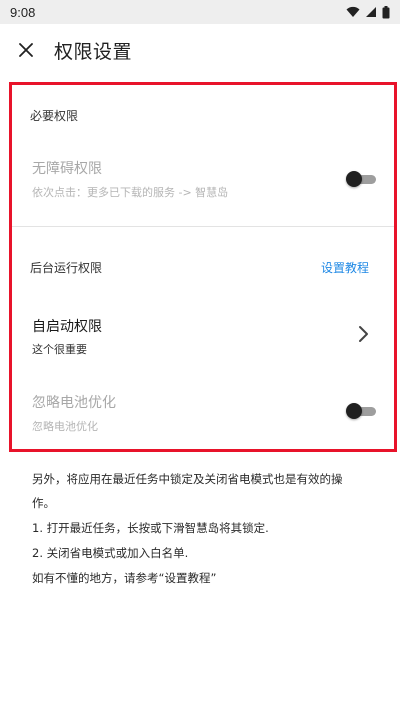 The height and width of the screenshot is (710, 400). Describe the element at coordinates (363, 334) in the screenshot. I see `chevron-right-icon` at that location.